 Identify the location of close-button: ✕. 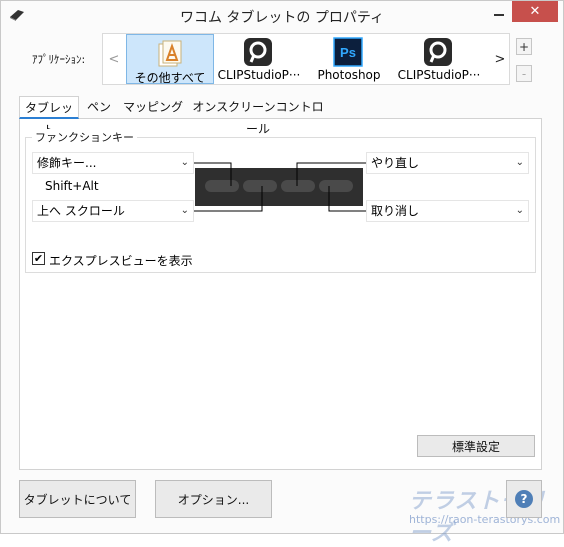
(535, 11).